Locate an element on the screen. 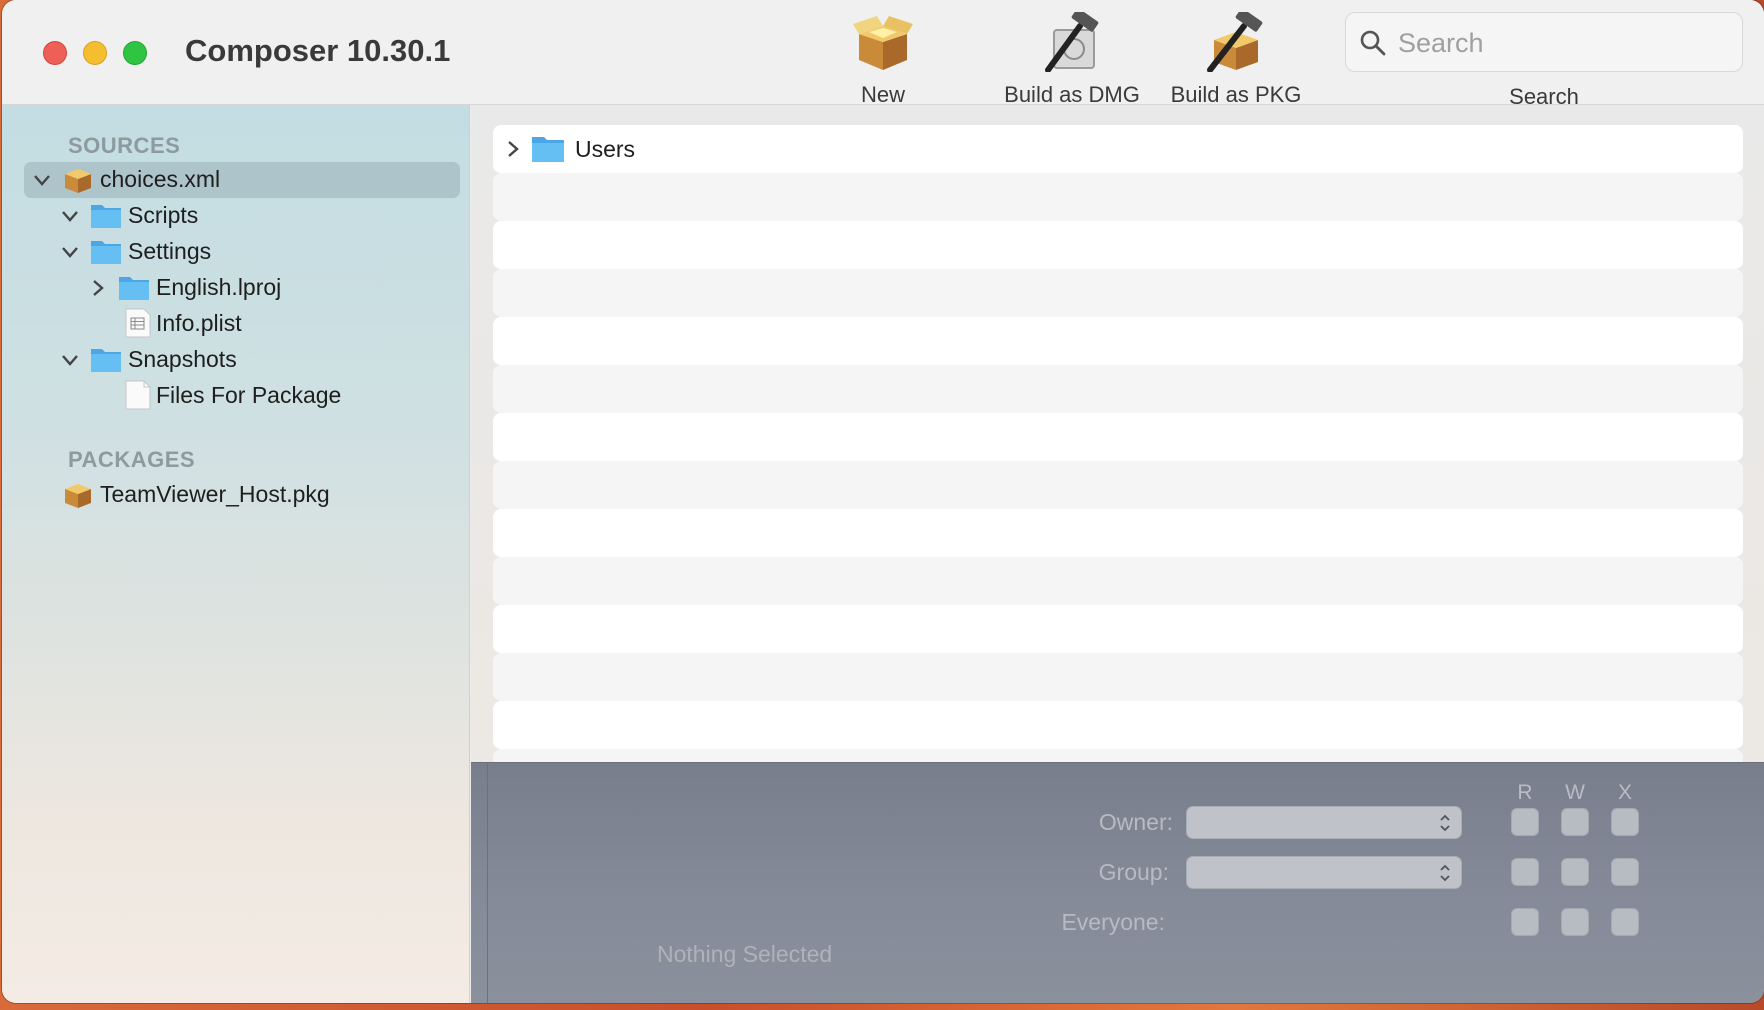 The width and height of the screenshot is (1764, 1010). package-hammer-icon is located at coordinates (1235, 42).